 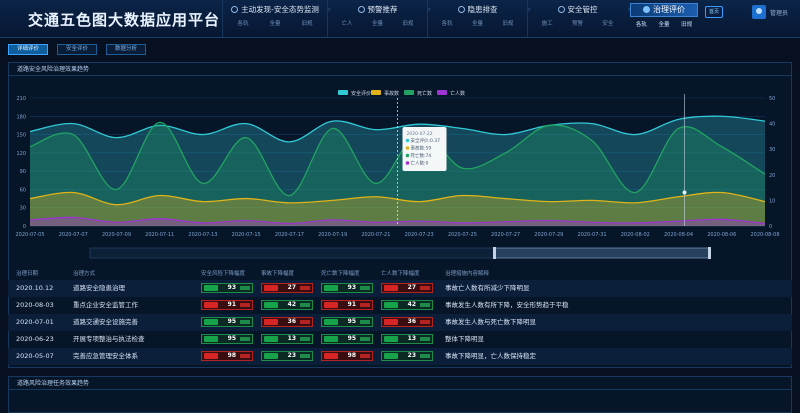 I want to click on x-tick-label: 2020-07-07, so click(x=73, y=235).